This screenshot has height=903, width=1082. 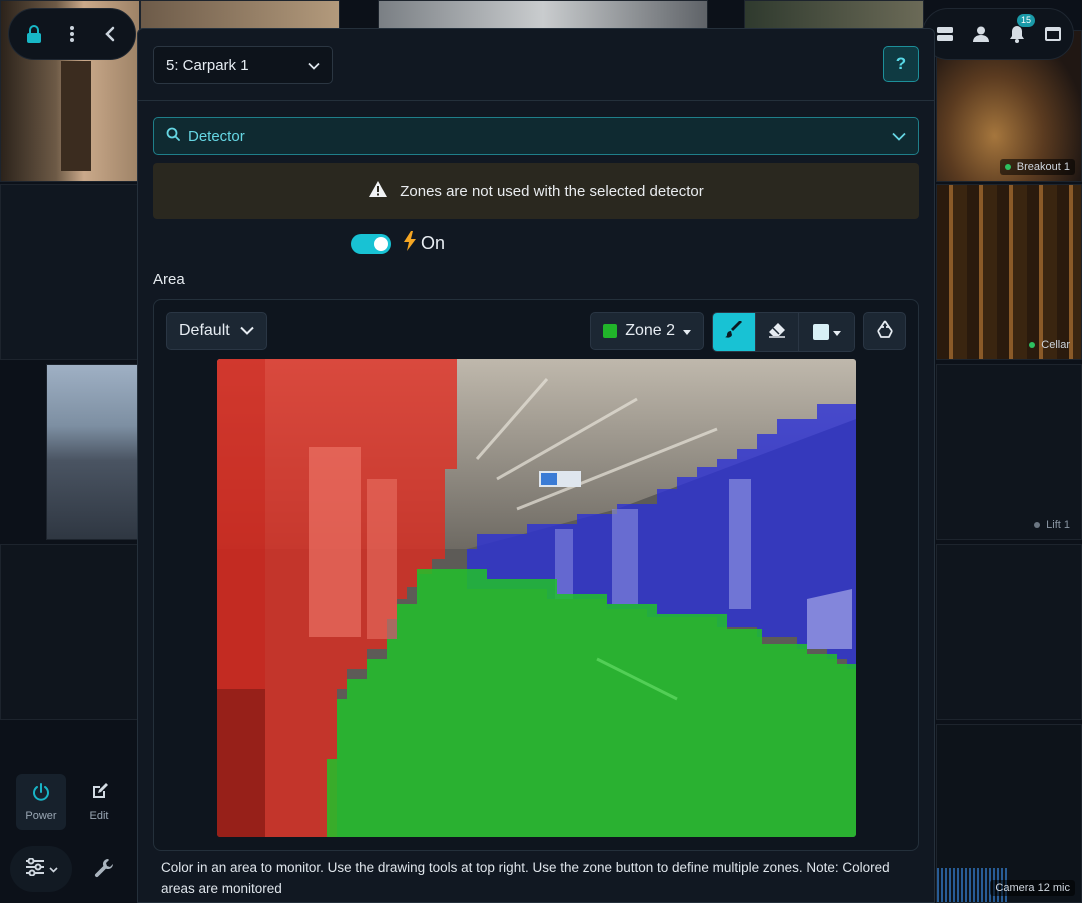 I want to click on detector-select: Detector, so click(x=536, y=136).